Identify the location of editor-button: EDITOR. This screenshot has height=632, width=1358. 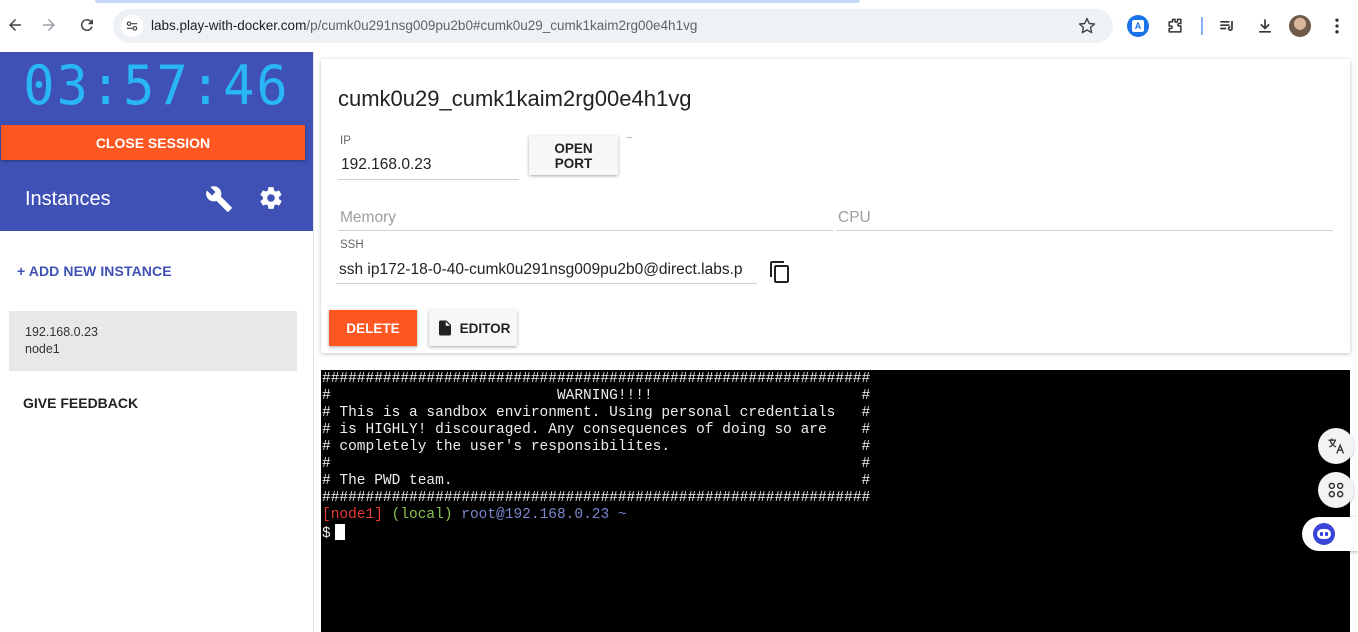
(473, 328).